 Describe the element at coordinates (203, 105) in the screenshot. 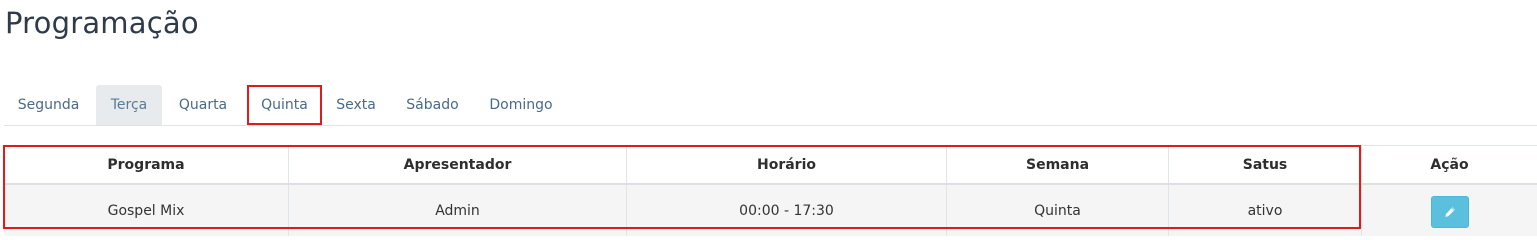

I see `tab-quarta: Quarta` at that location.